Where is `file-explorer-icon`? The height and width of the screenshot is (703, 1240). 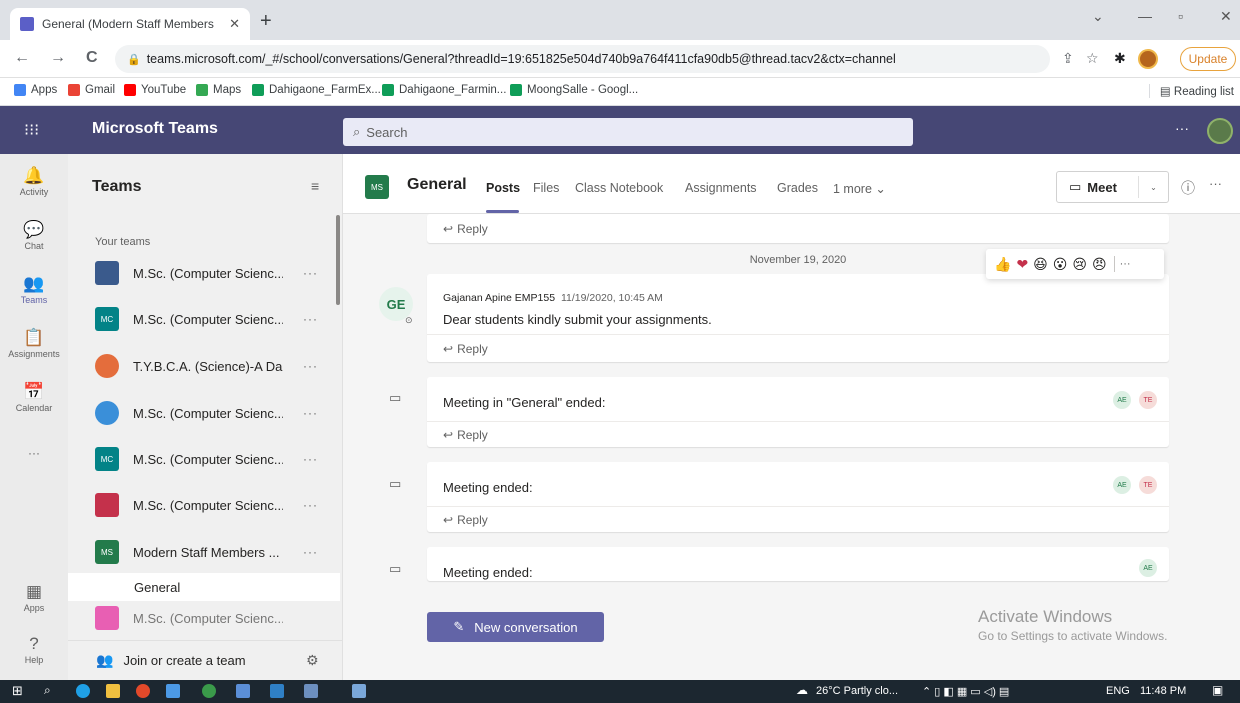 file-explorer-icon is located at coordinates (113, 691).